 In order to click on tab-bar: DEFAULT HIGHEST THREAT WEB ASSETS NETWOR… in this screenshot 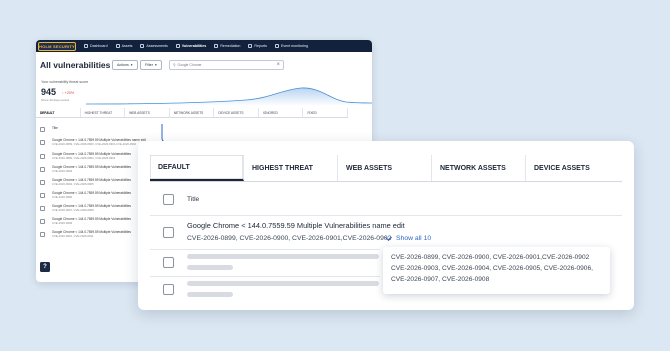, I will do `click(386, 168)`.